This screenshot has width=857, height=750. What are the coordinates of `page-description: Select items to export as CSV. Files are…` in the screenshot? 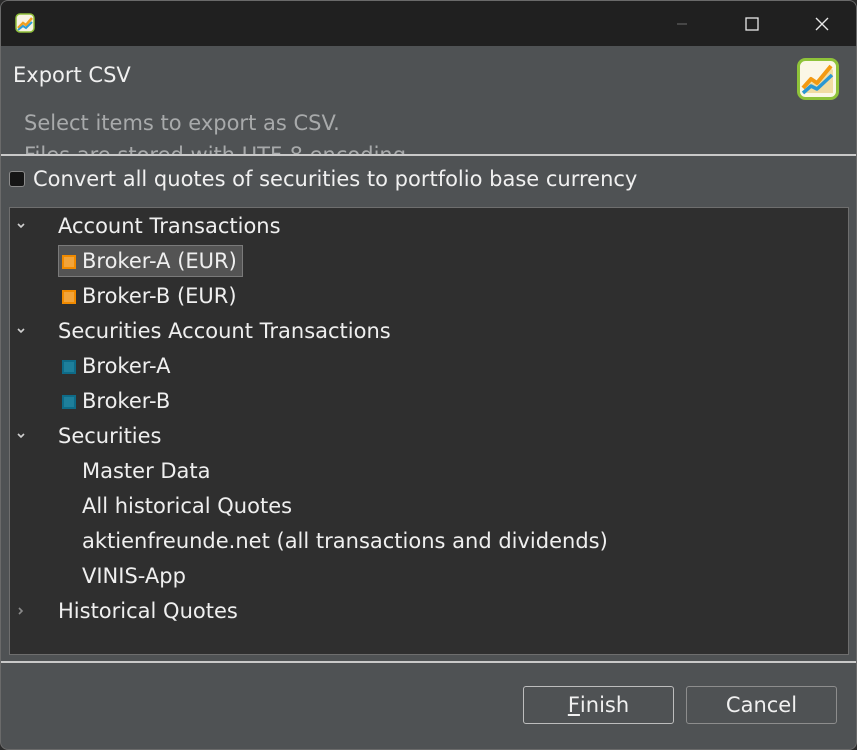 It's located at (218, 130).